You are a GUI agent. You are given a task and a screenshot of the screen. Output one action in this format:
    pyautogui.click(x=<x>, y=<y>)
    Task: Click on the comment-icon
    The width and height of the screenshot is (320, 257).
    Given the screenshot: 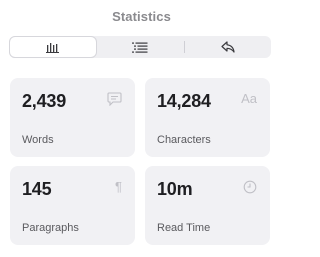 What is the action you would take?
    pyautogui.click(x=114, y=100)
    